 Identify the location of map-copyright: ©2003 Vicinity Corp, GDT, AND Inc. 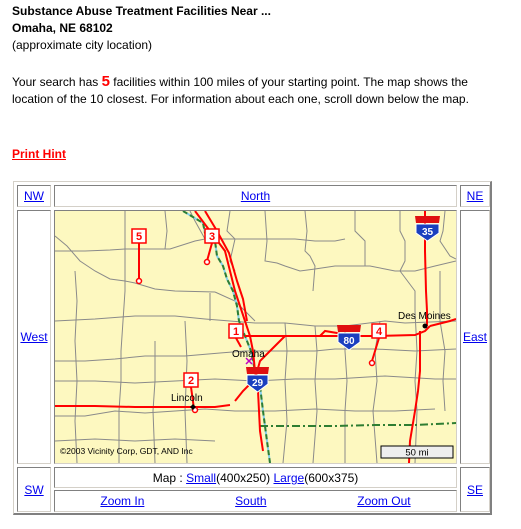
(126, 451).